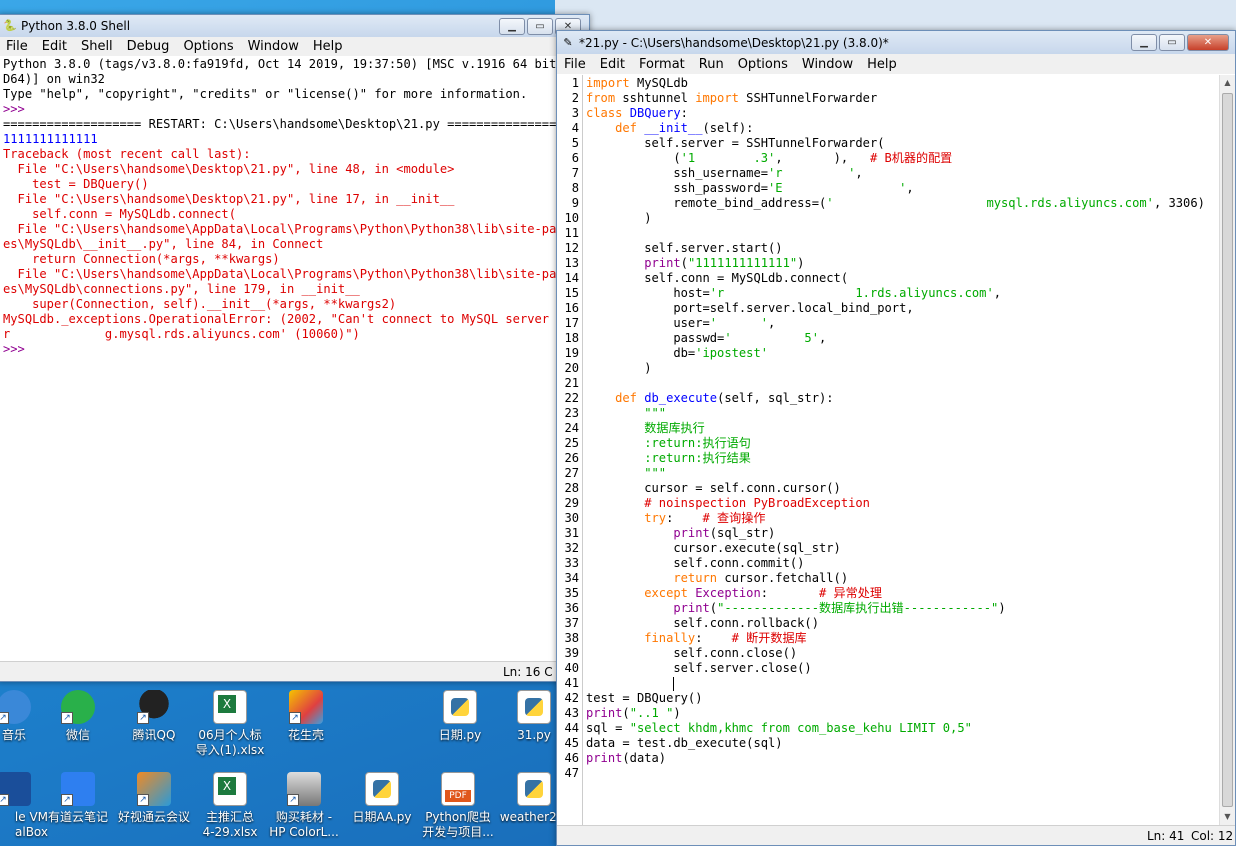 The width and height of the screenshot is (1236, 846). Describe the element at coordinates (711, 64) in the screenshot. I see `editor-menu-run: Run` at that location.